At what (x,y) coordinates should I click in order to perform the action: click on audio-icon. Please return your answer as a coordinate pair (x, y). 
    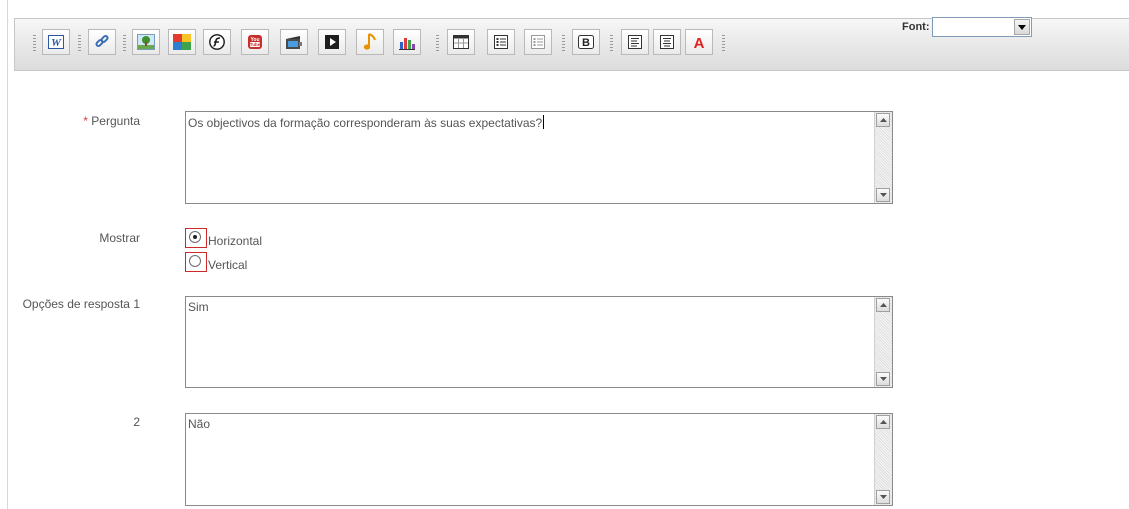
    Looking at the image, I should click on (369, 41).